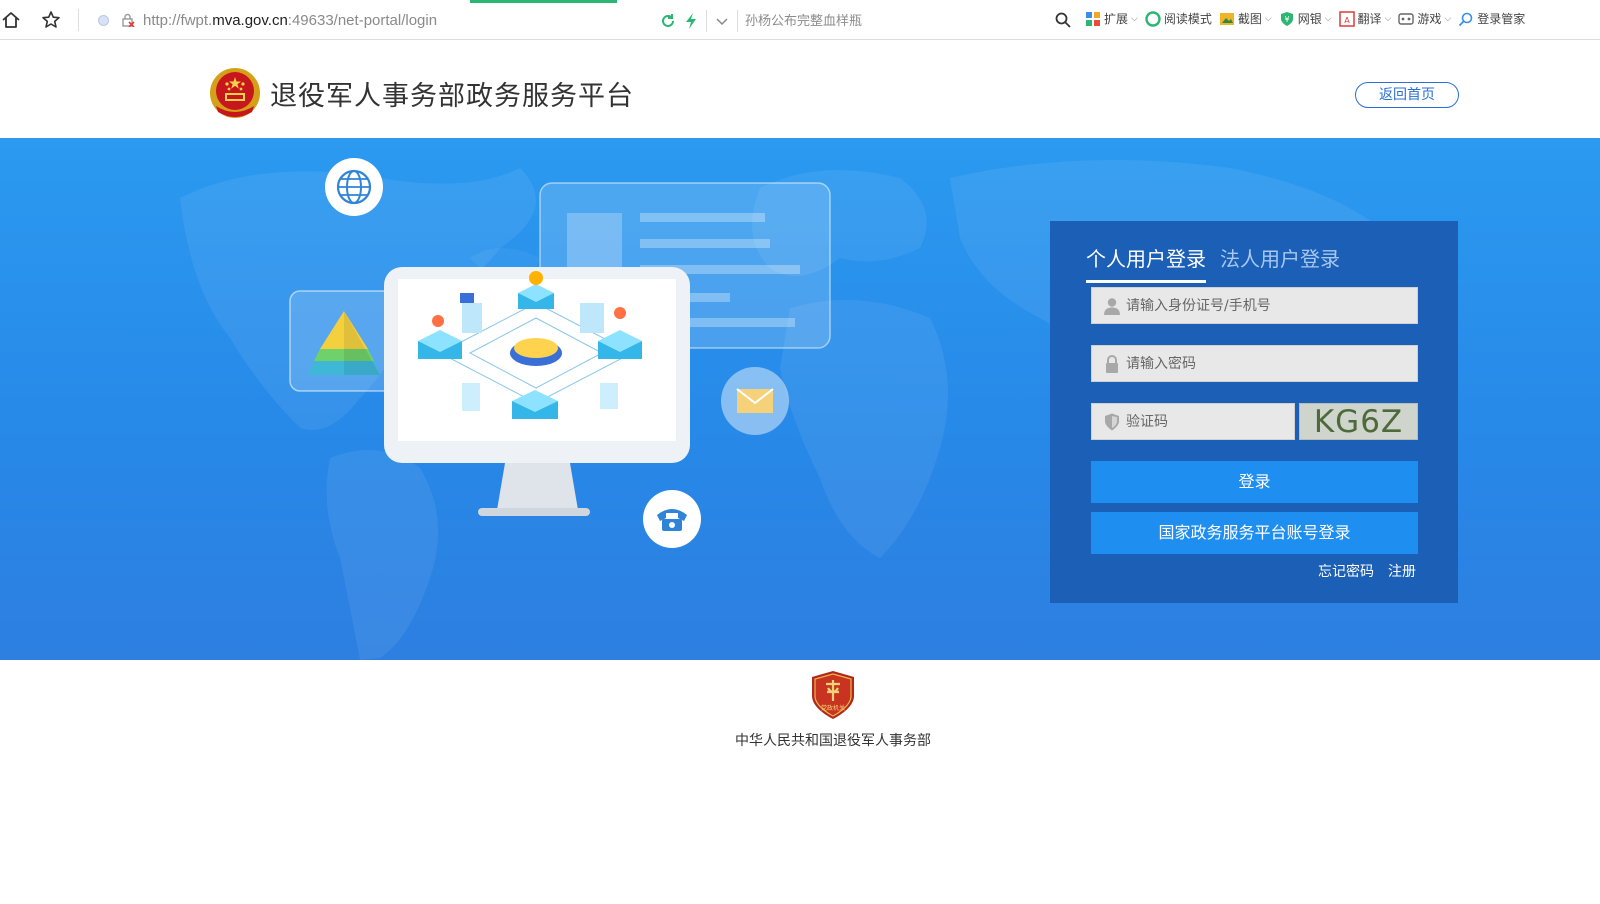 The width and height of the screenshot is (1600, 904). What do you see at coordinates (1429, 19) in the screenshot?
I see `toolbar-label: 游戏` at bounding box center [1429, 19].